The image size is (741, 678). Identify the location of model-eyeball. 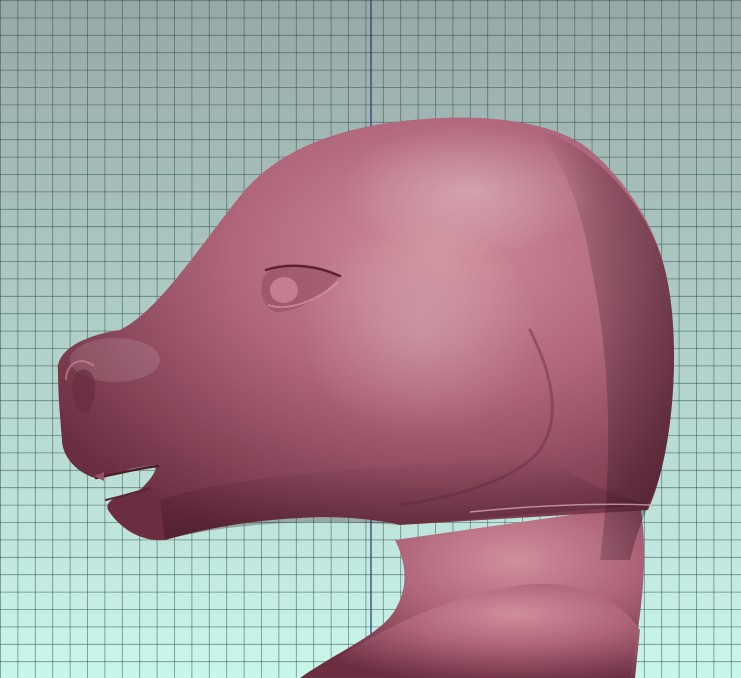
(284, 290).